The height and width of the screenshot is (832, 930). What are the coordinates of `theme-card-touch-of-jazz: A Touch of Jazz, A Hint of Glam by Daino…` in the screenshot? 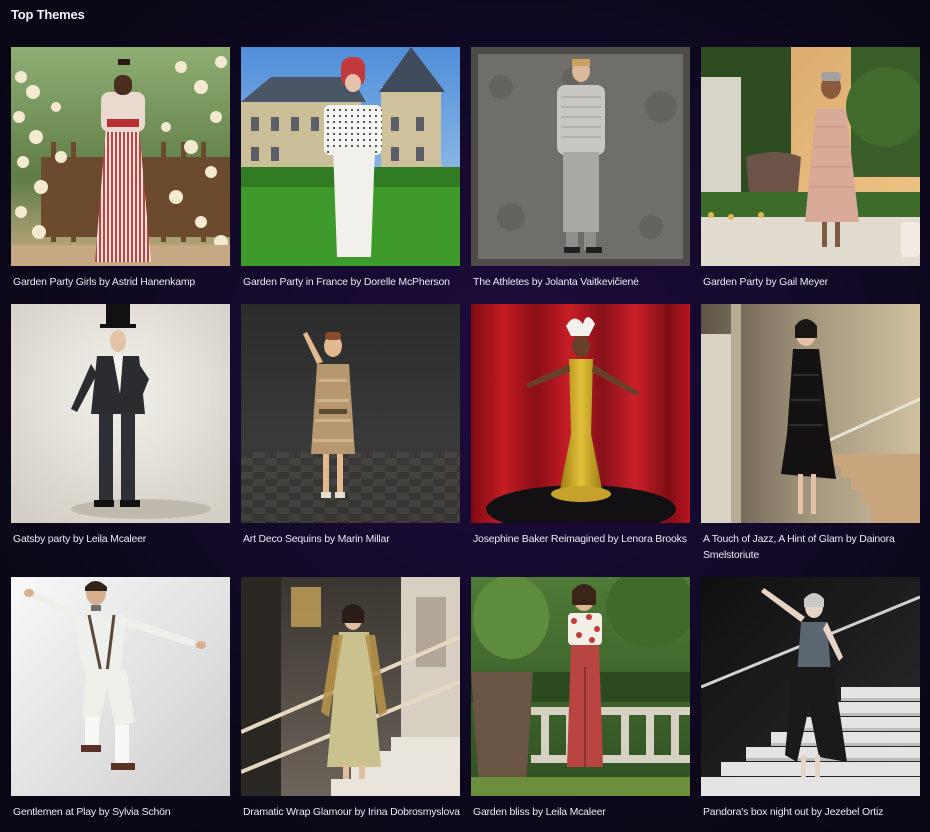 It's located at (810, 433).